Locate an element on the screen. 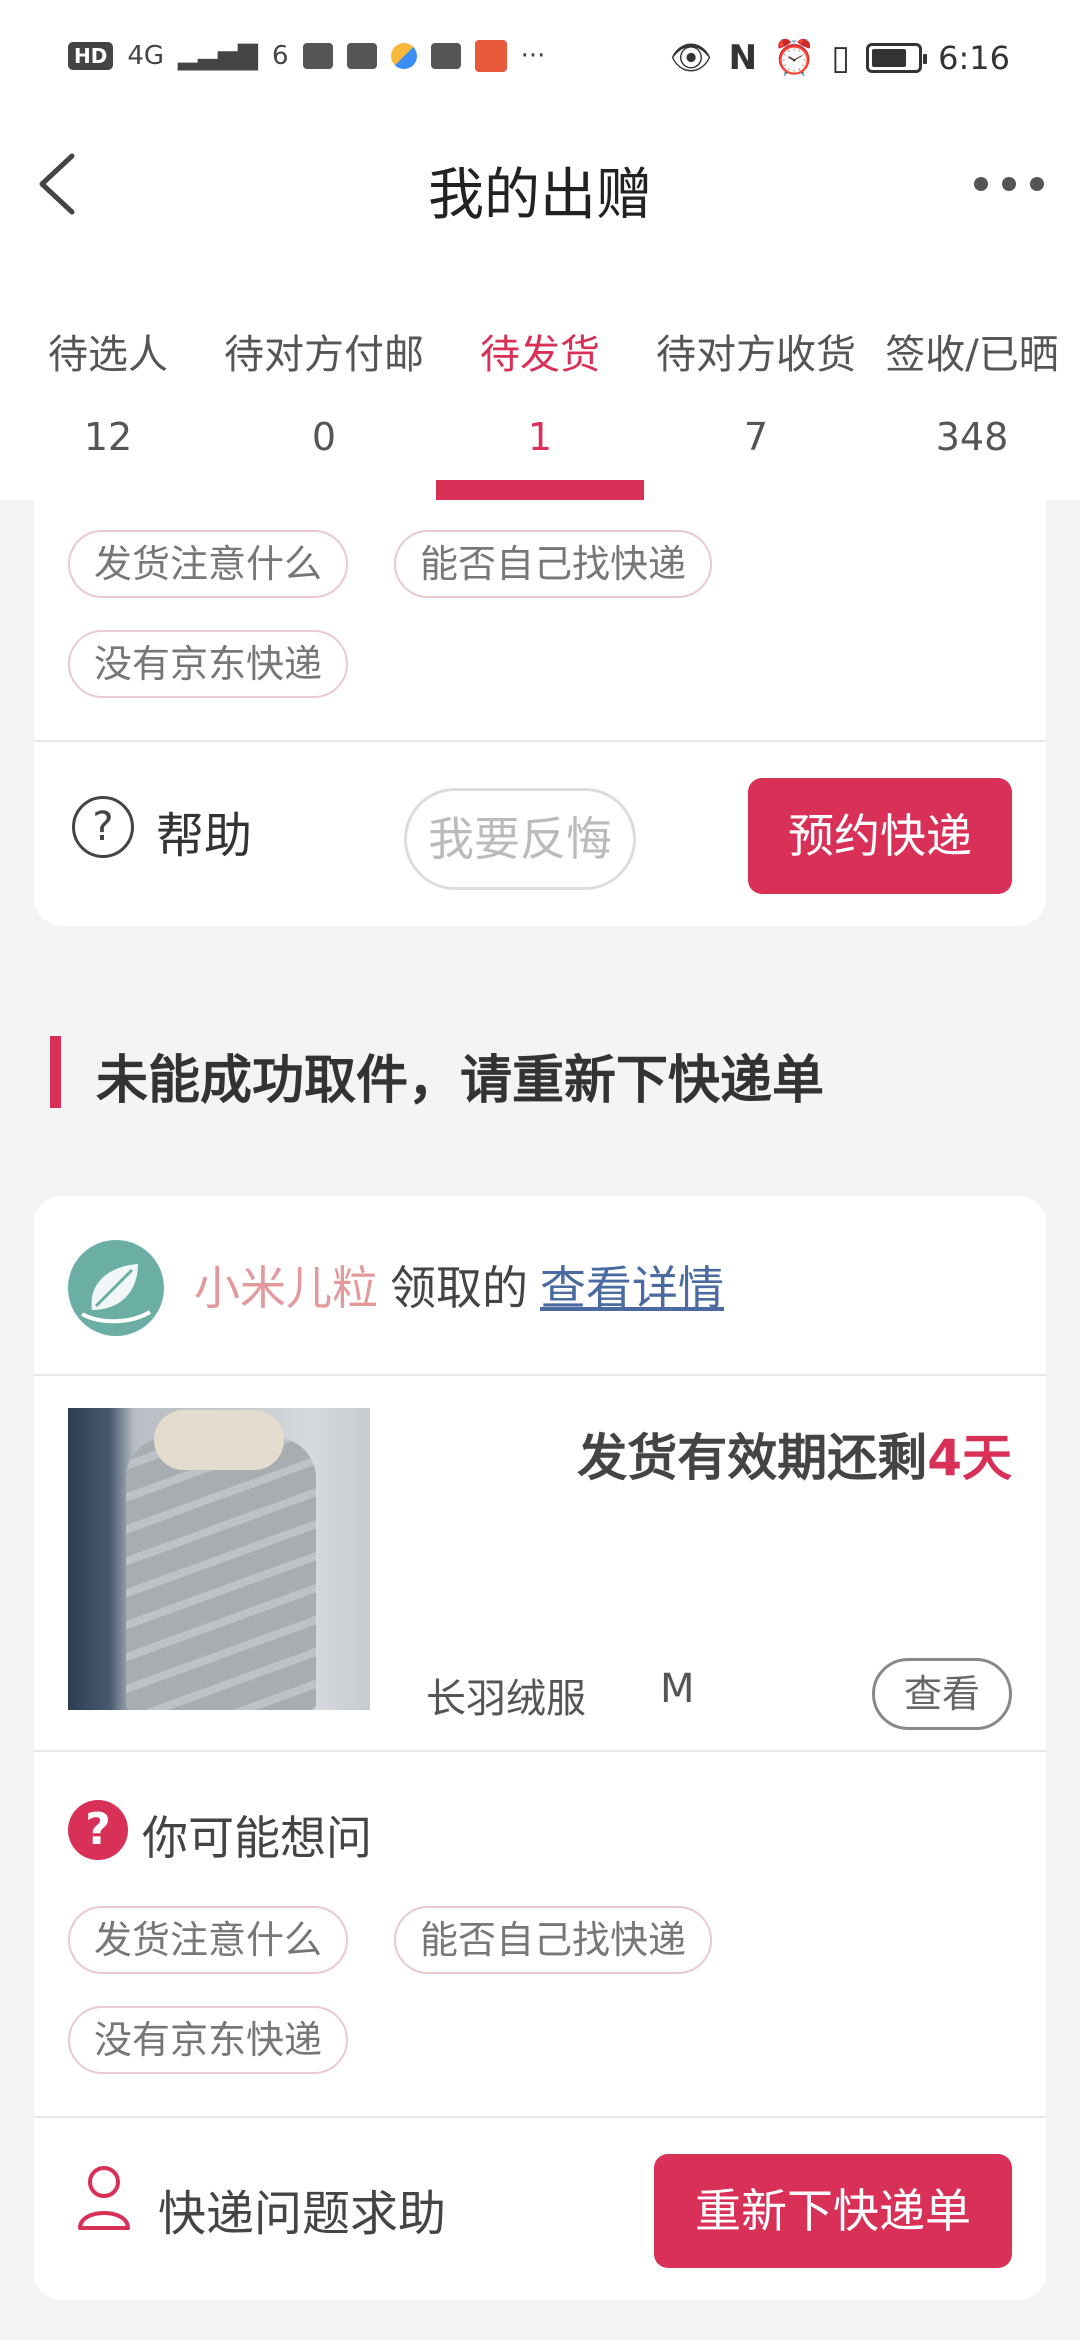 The width and height of the screenshot is (1080, 2340). status-left: HD 4G ▂▃▅▇ 6 ··· is located at coordinates (306, 56).